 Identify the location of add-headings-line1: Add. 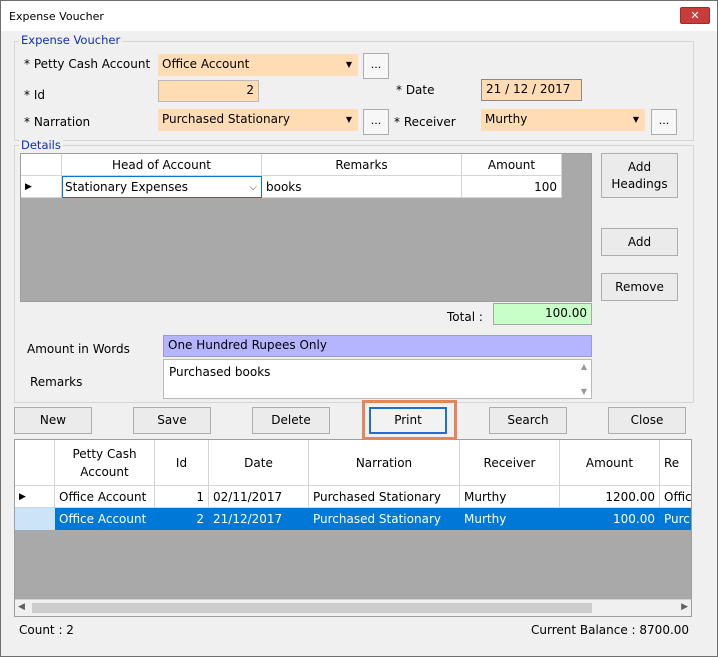
(639, 167).